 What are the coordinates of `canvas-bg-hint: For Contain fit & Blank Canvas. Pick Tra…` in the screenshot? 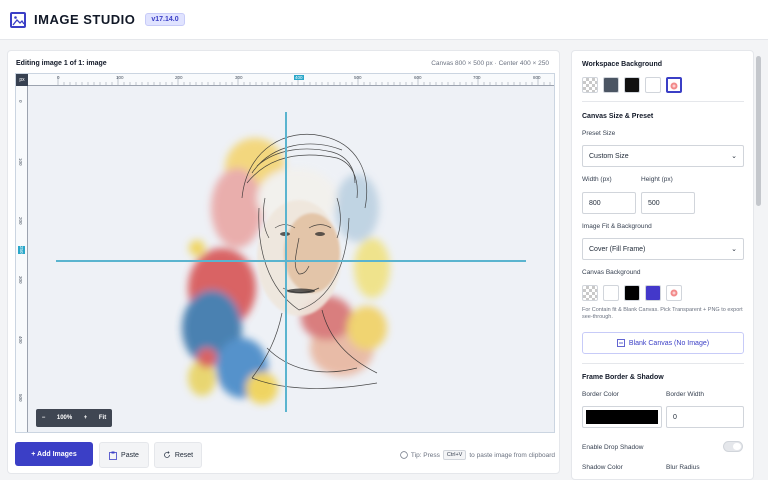 It's located at (662, 314).